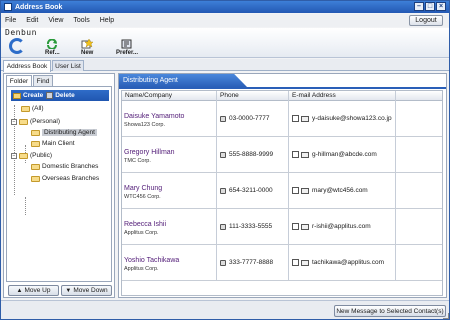  I want to click on contact-phone: 654-3211-0000, so click(246, 190).